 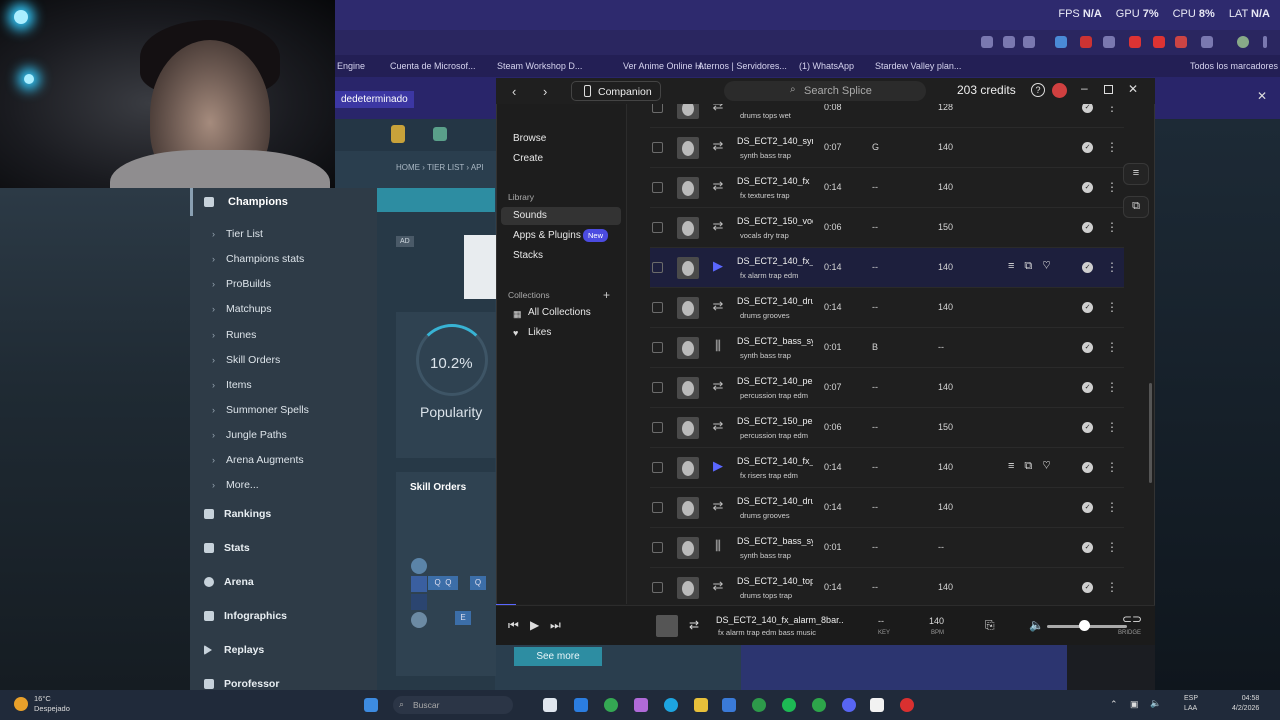 I want to click on network-icon: ▣, so click(x=1134, y=704).